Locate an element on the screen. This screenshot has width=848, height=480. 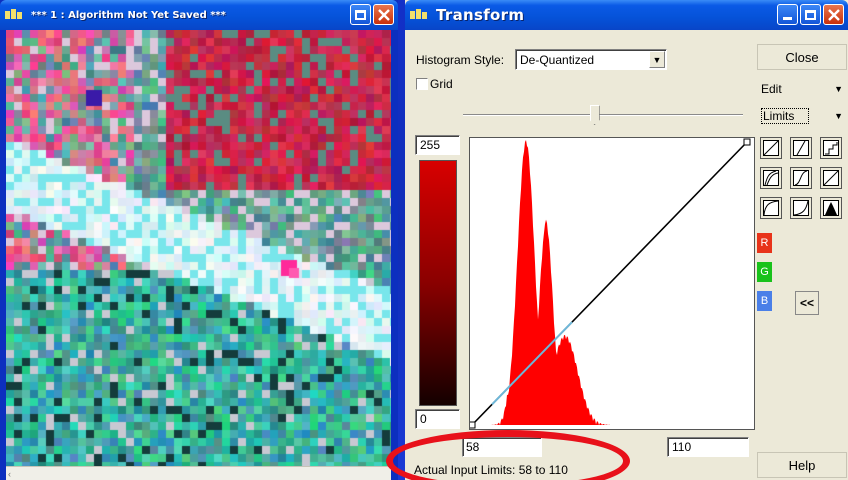
equalize-icon is located at coordinates (831, 178).